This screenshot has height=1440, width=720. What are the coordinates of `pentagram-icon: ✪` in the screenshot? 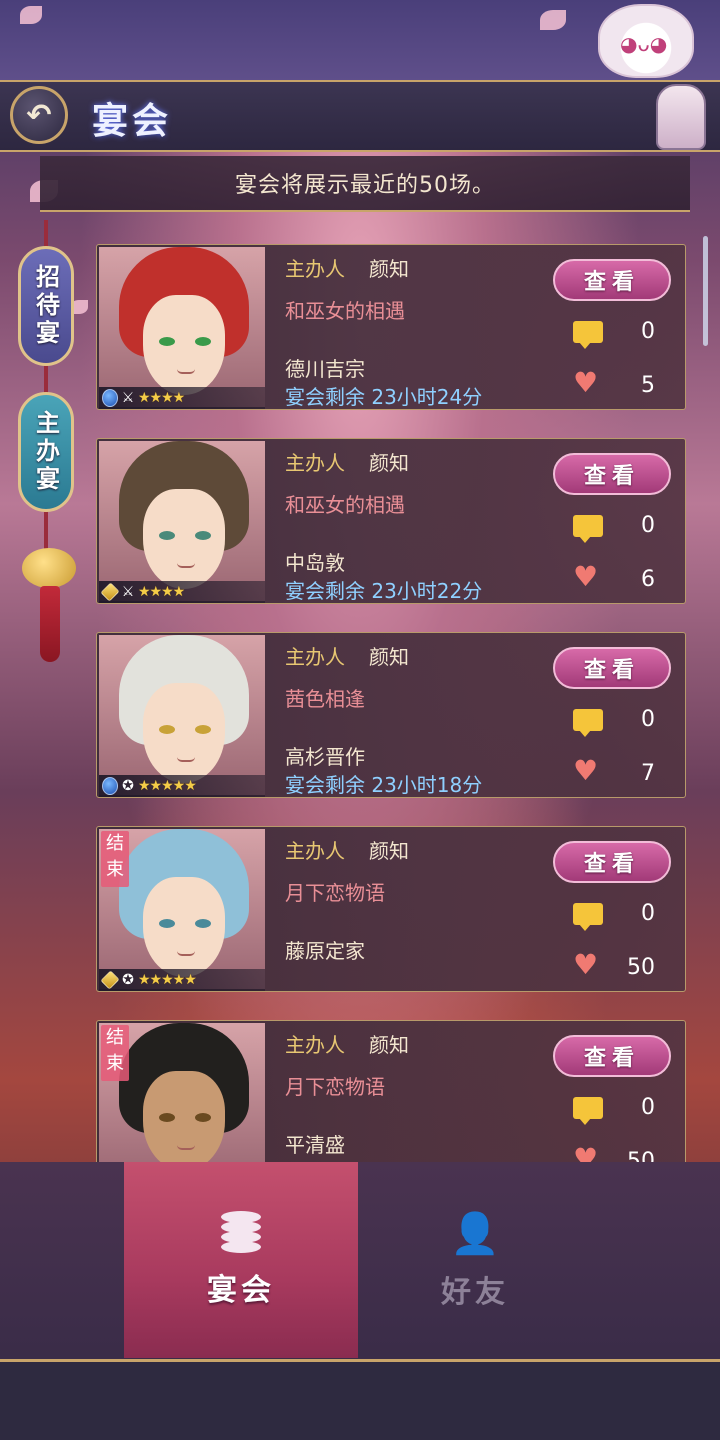 It's located at (128, 980).